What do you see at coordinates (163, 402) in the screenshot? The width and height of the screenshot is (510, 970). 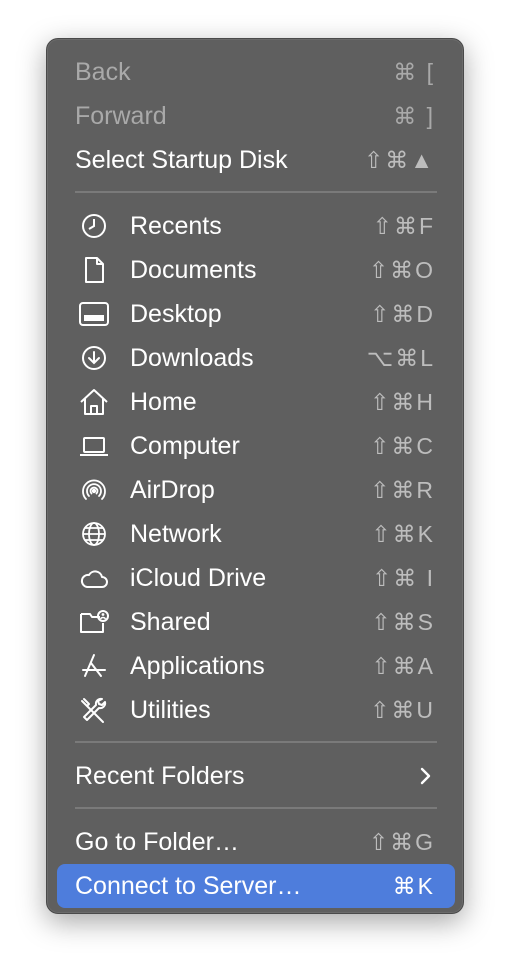 I see `menu-item-label: Home` at bounding box center [163, 402].